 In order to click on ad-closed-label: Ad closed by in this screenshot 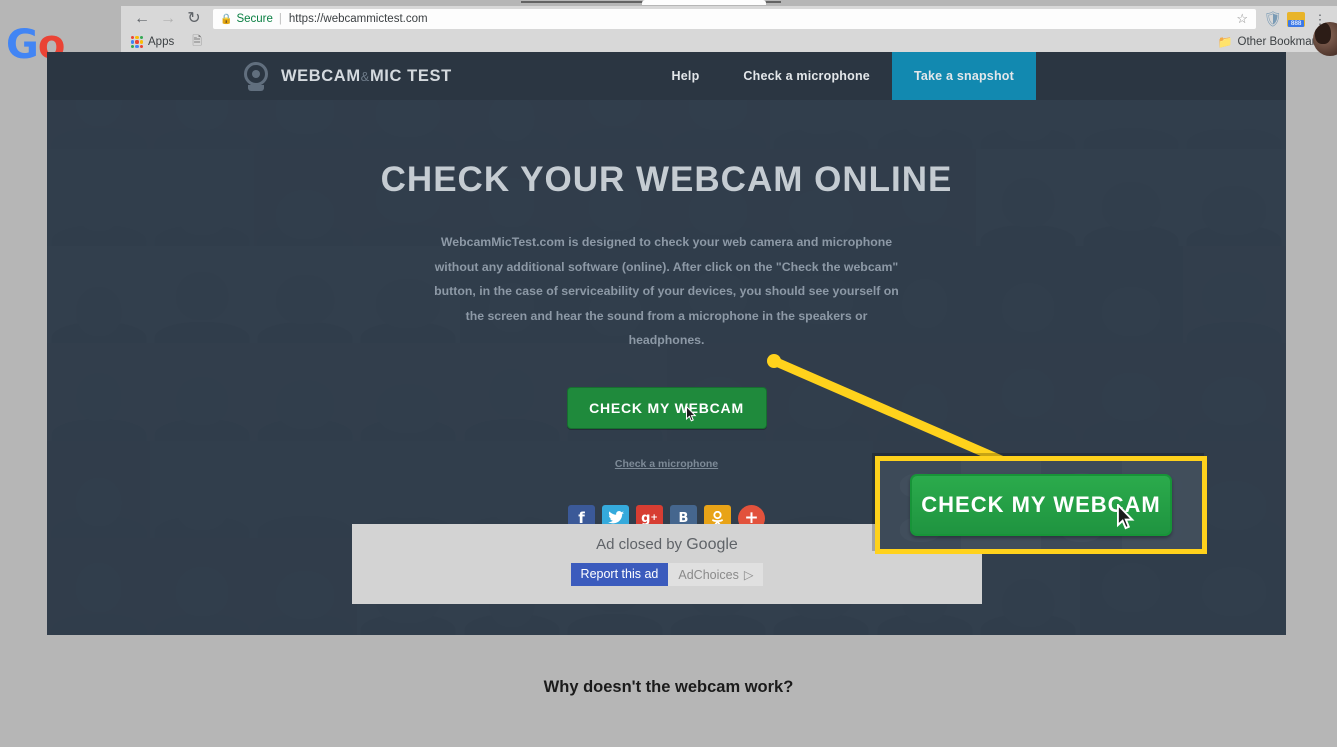, I will do `click(639, 544)`.